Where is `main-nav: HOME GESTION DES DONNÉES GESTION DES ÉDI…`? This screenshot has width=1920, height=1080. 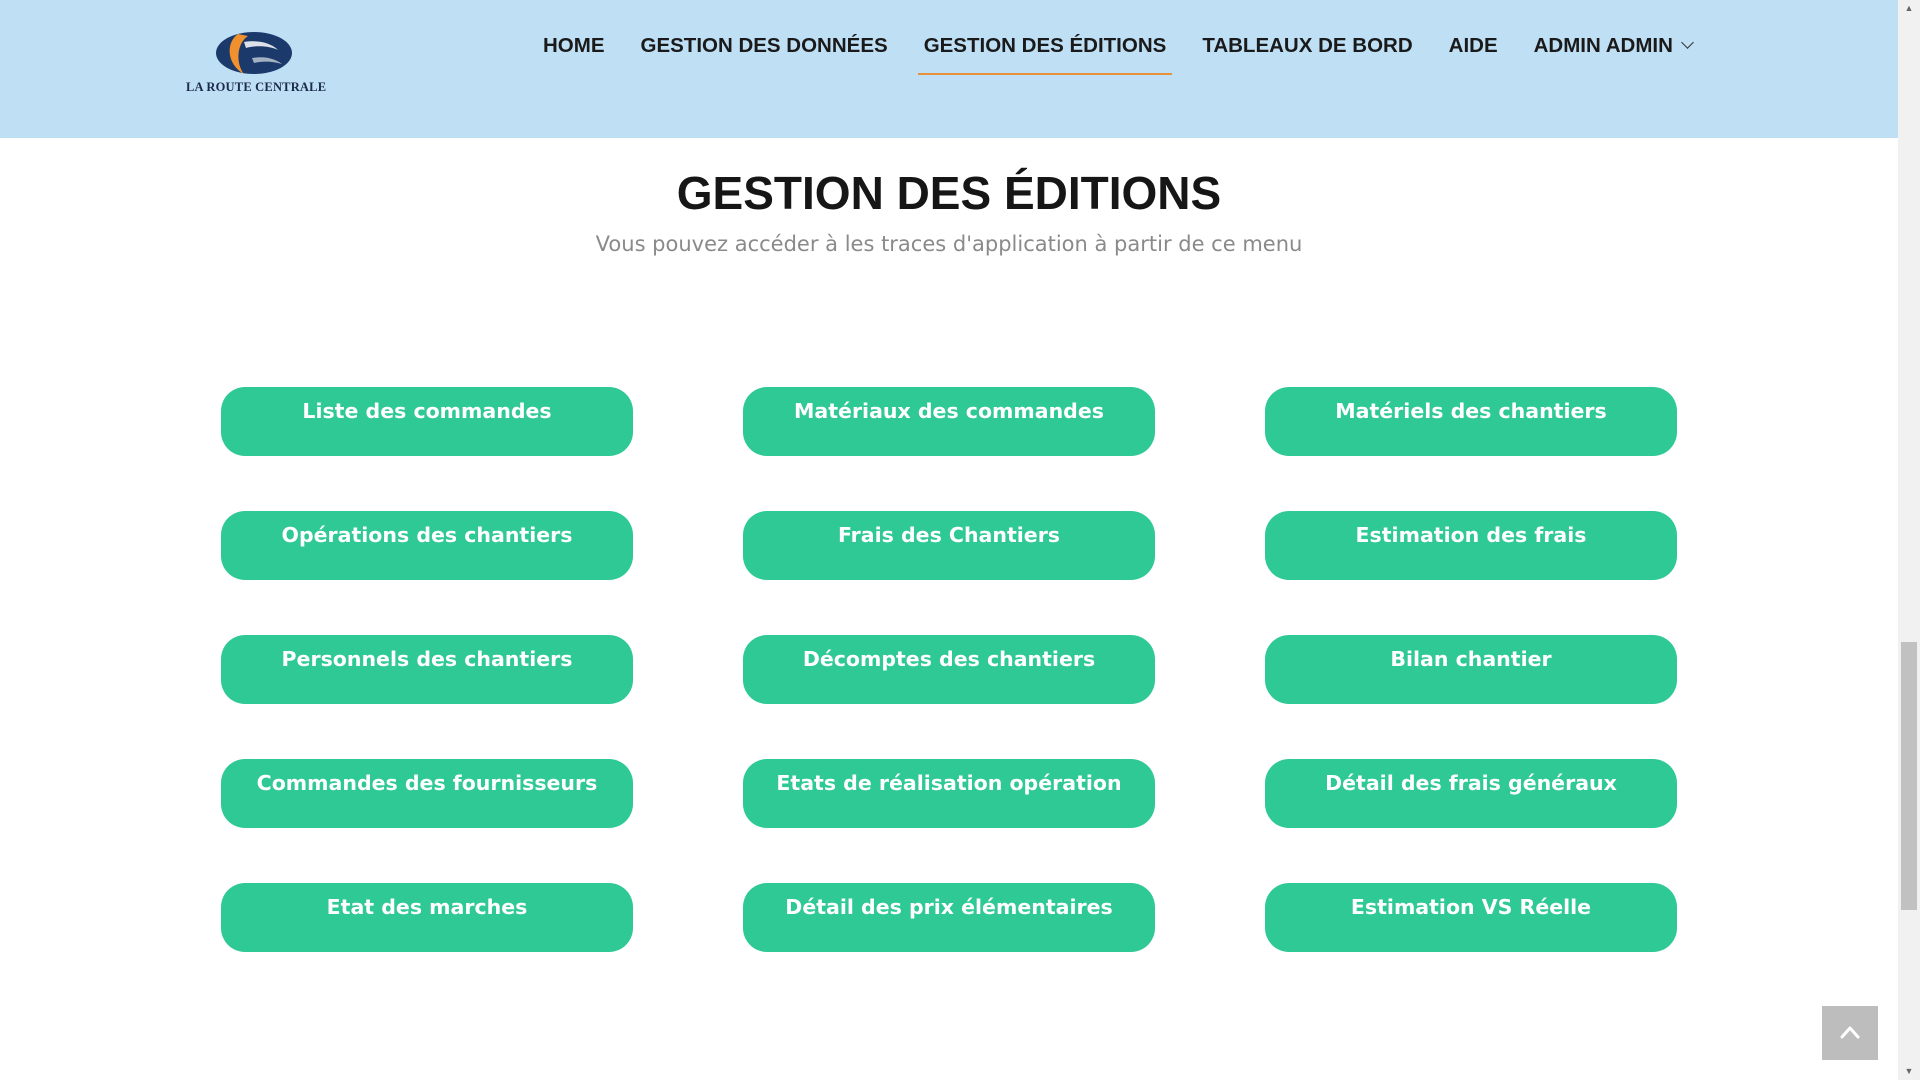
main-nav: HOME GESTION DES DONNÉES GESTION DES ÉDI… is located at coordinates (1117, 45).